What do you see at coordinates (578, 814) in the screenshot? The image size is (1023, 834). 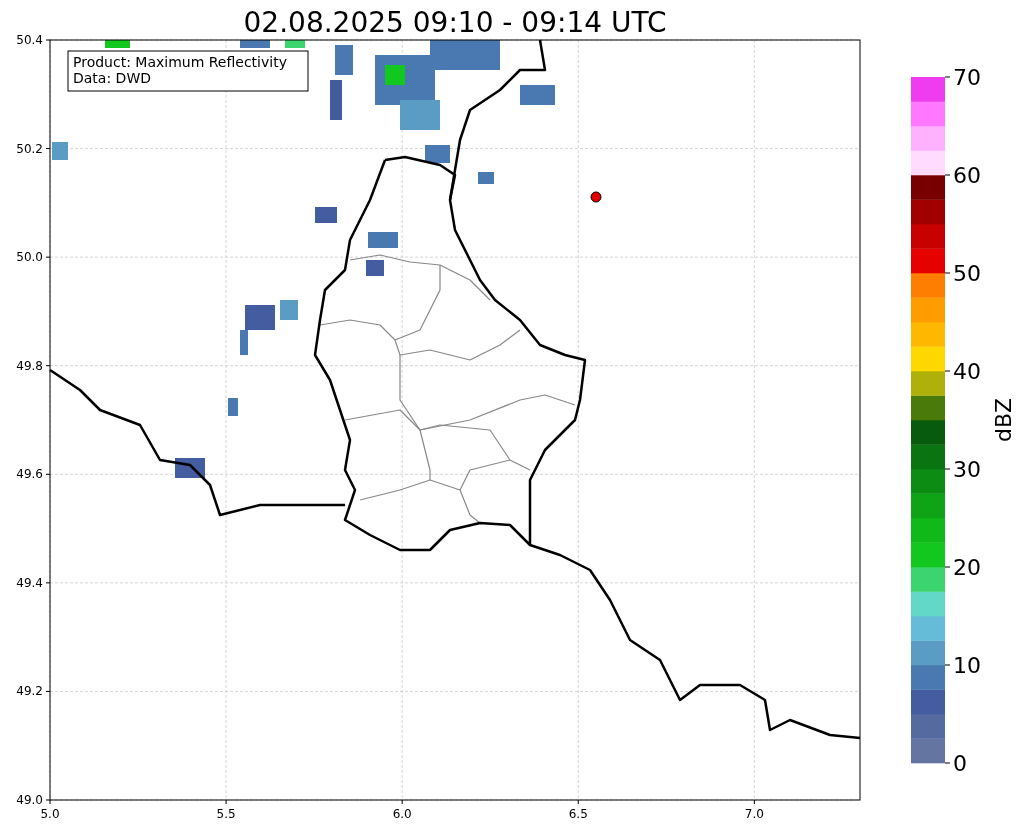 I see `axis-tick-label: 6.5` at bounding box center [578, 814].